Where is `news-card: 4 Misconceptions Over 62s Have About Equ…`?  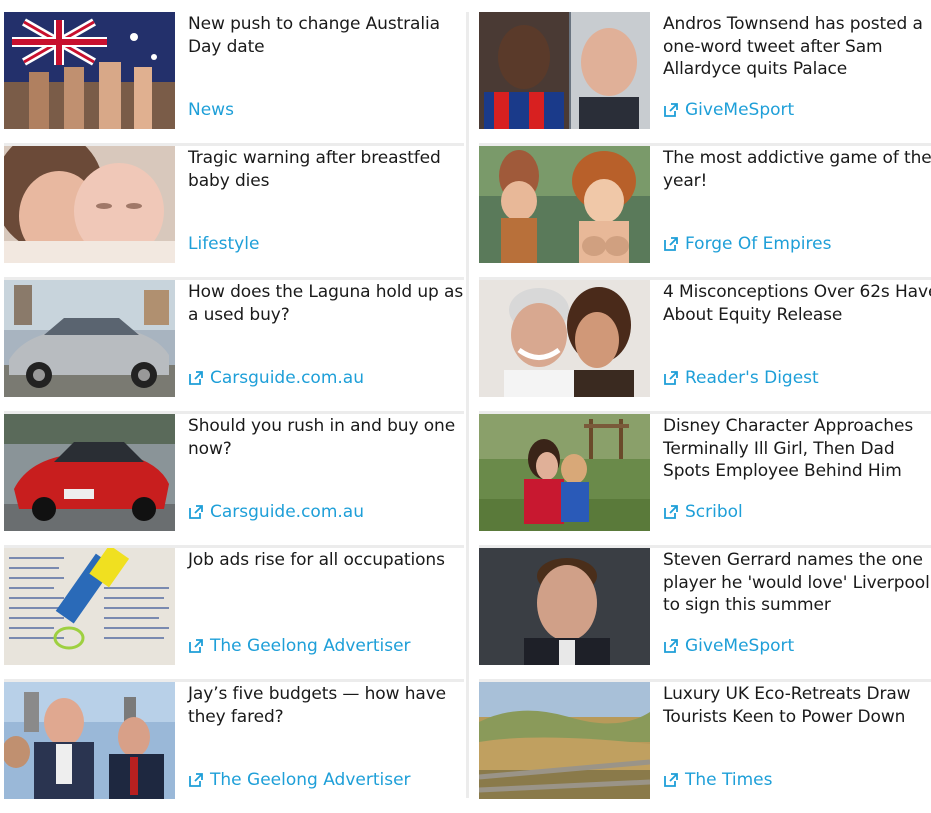 news-card: 4 Misconceptions Over 62s Have About Equ… is located at coordinates (705, 347).